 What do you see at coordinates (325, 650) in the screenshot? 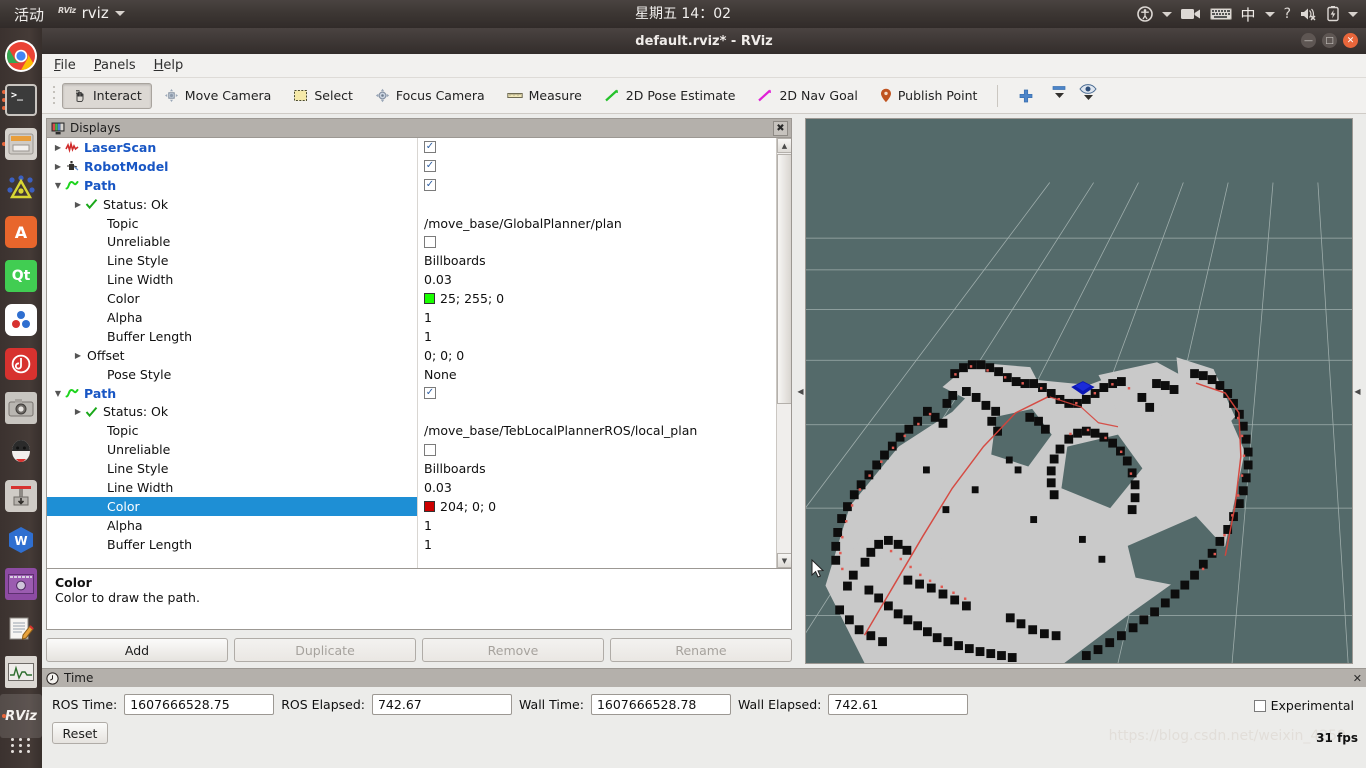
I see `duplicate-button: Duplicate` at bounding box center [325, 650].